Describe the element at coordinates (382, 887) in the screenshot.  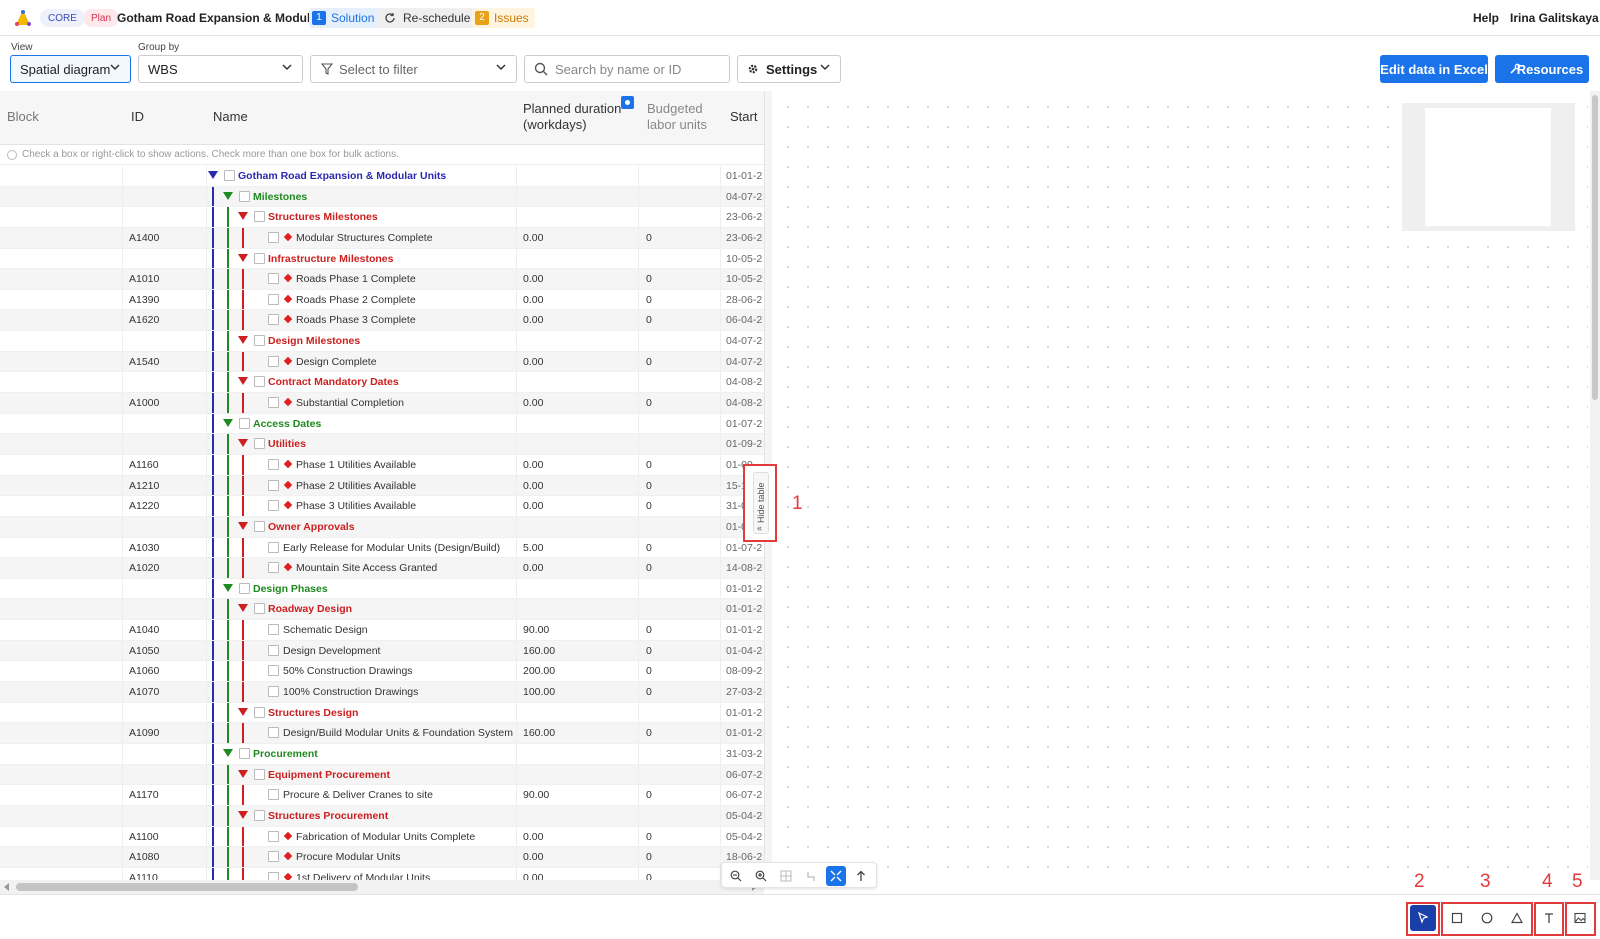
I see `table-horizontal-scrollbar` at that location.